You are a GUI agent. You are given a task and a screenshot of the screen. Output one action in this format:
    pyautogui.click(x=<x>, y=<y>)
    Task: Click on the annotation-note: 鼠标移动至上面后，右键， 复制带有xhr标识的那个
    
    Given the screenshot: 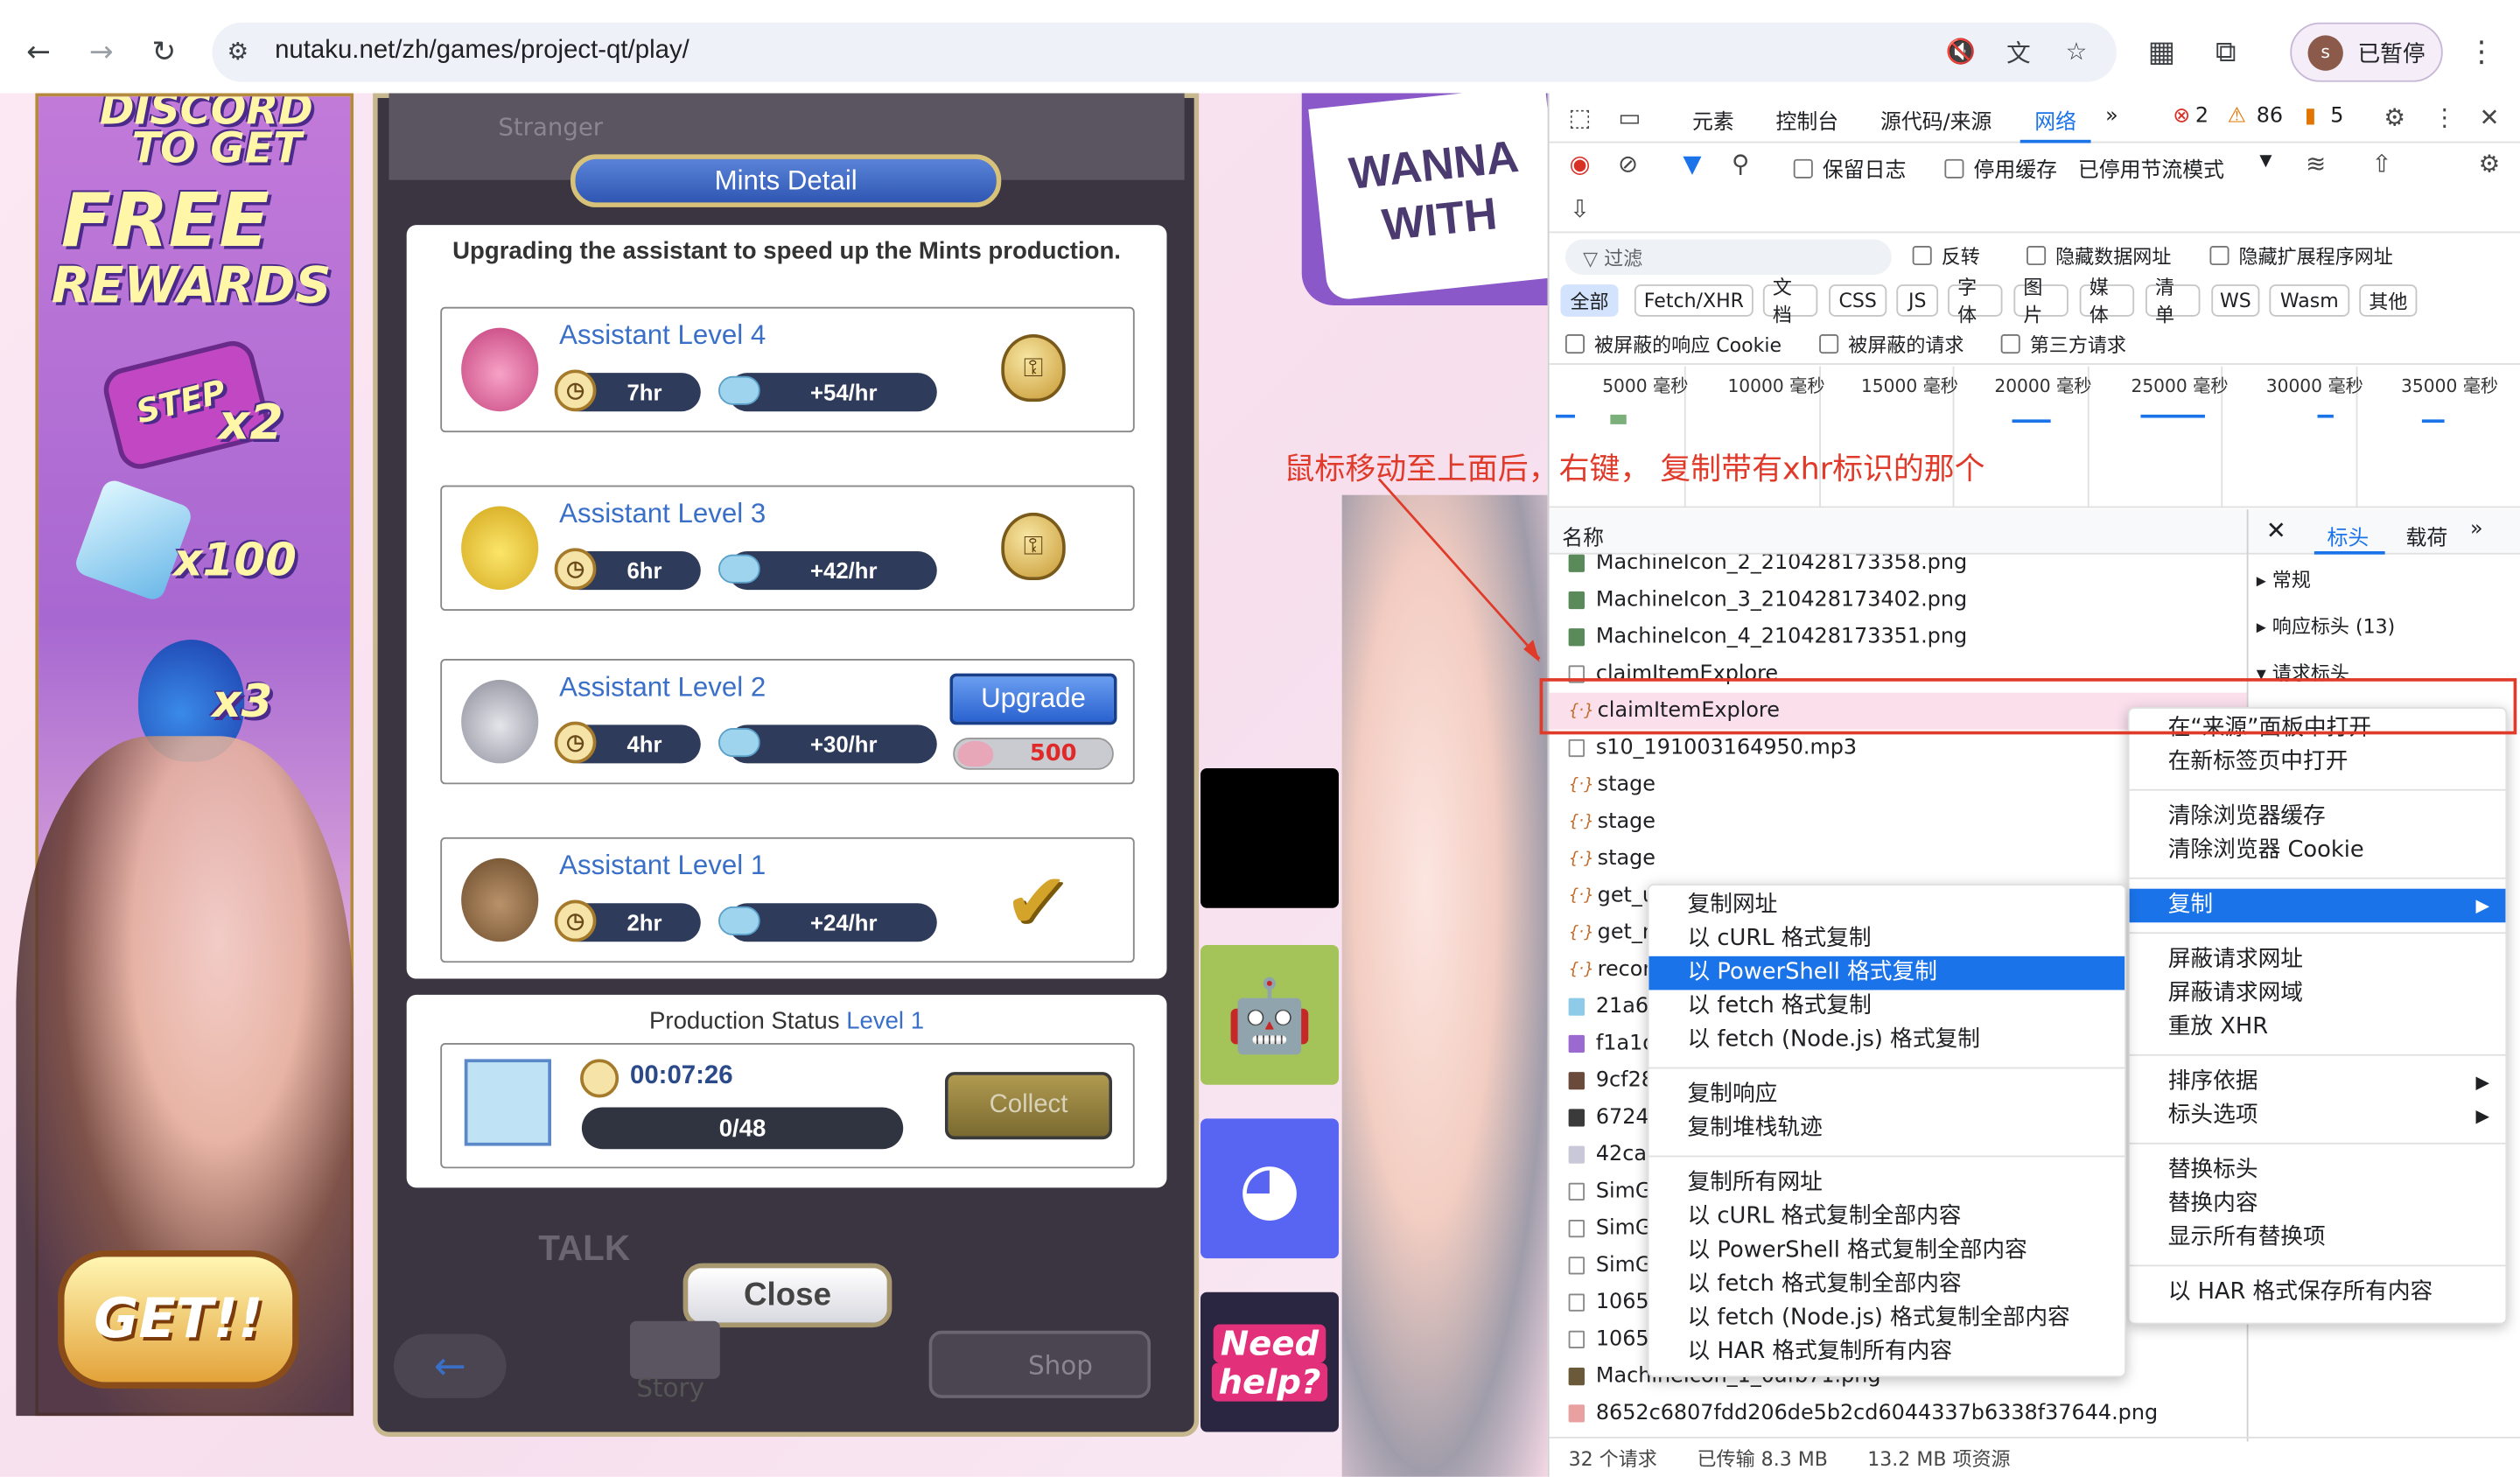 What is the action you would take?
    pyautogui.click(x=1634, y=469)
    